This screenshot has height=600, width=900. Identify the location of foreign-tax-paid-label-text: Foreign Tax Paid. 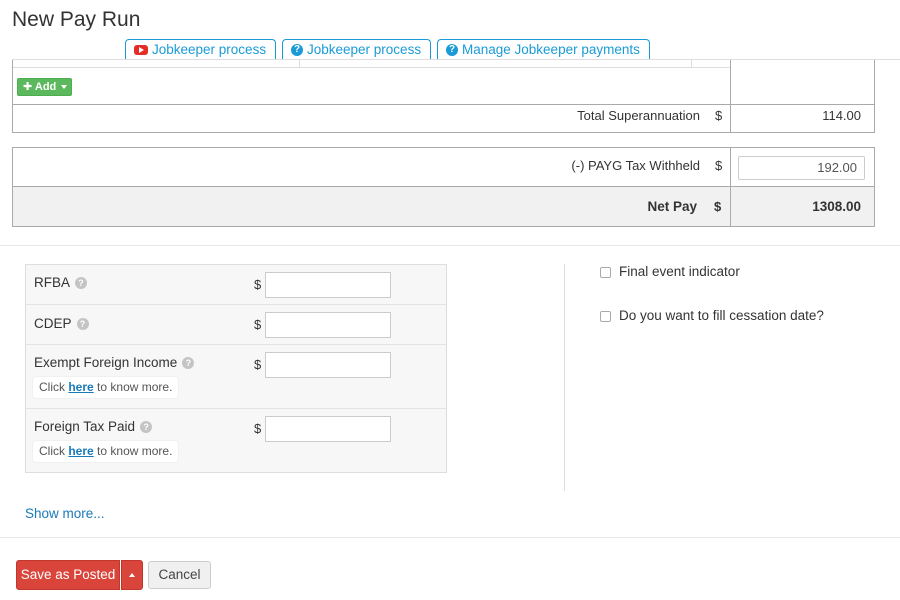
(85, 426).